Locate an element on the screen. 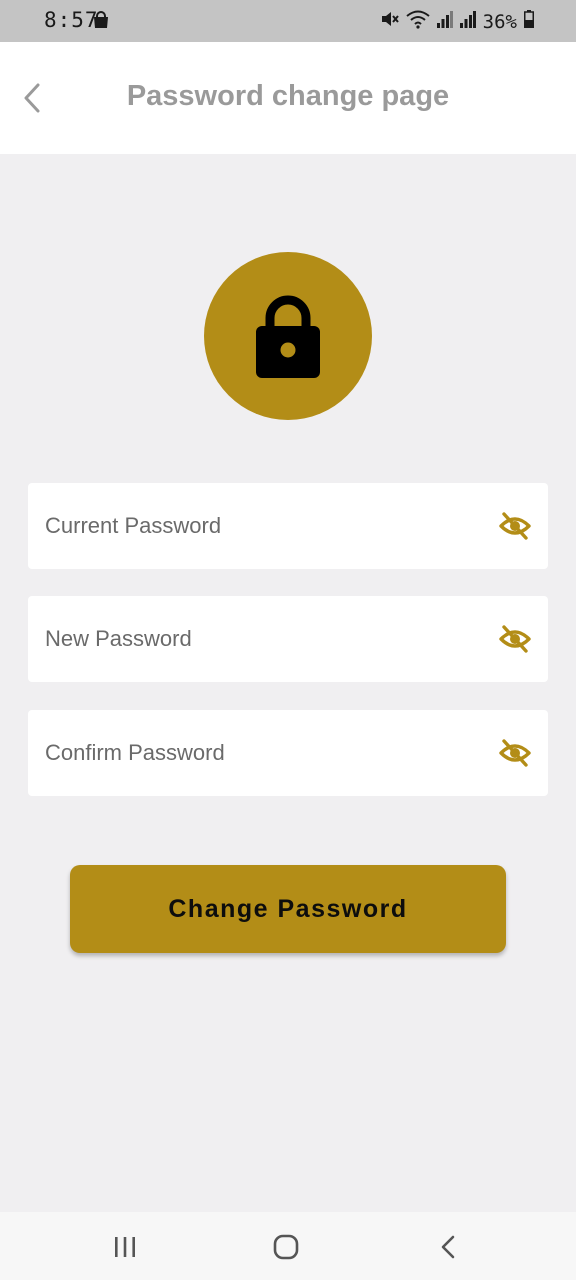  recent-apps-icon is located at coordinates (125, 1247).